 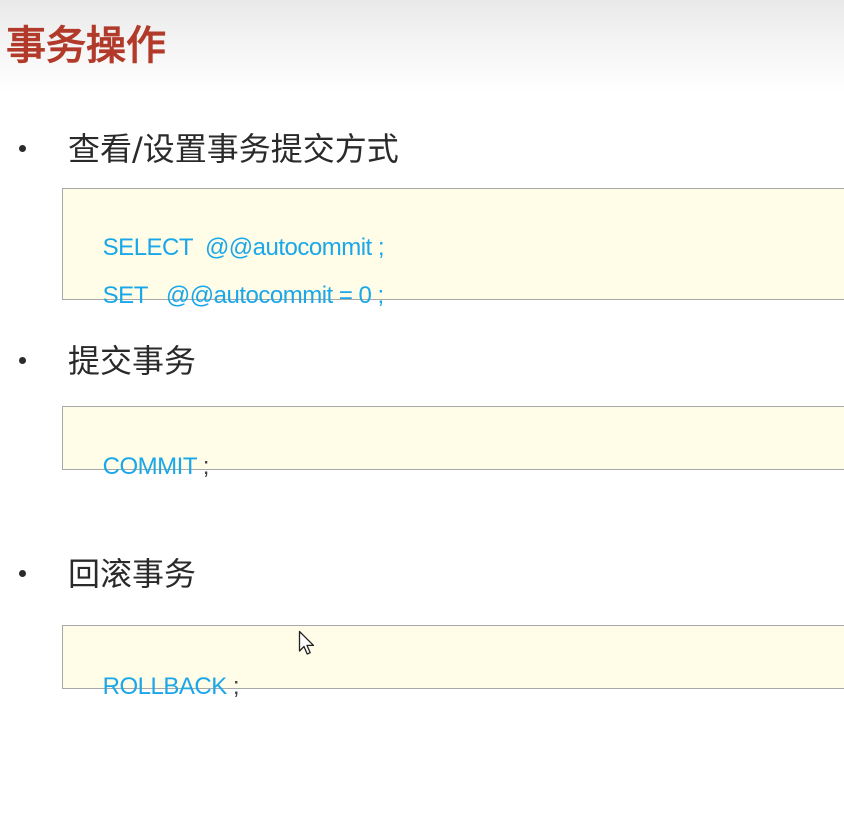 I want to click on bullet-item-view-set-commit-mode: 查看/设置事务提交方式, so click(x=422, y=149).